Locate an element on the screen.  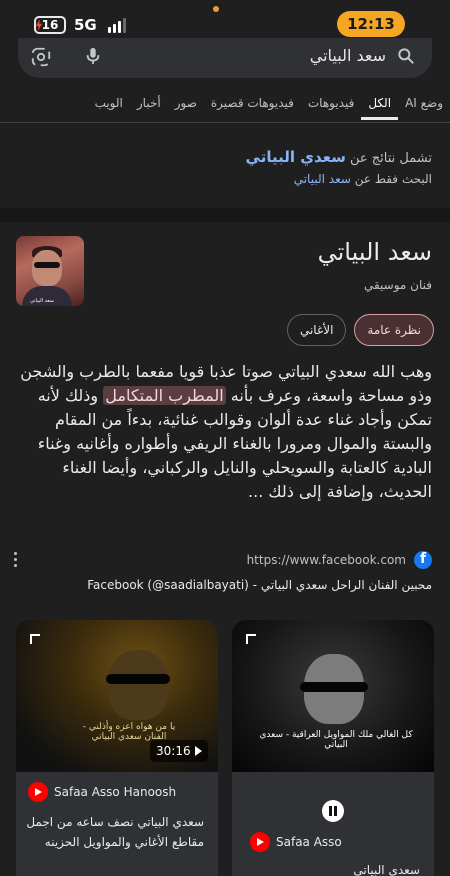
search-icon is located at coordinates (406, 56).